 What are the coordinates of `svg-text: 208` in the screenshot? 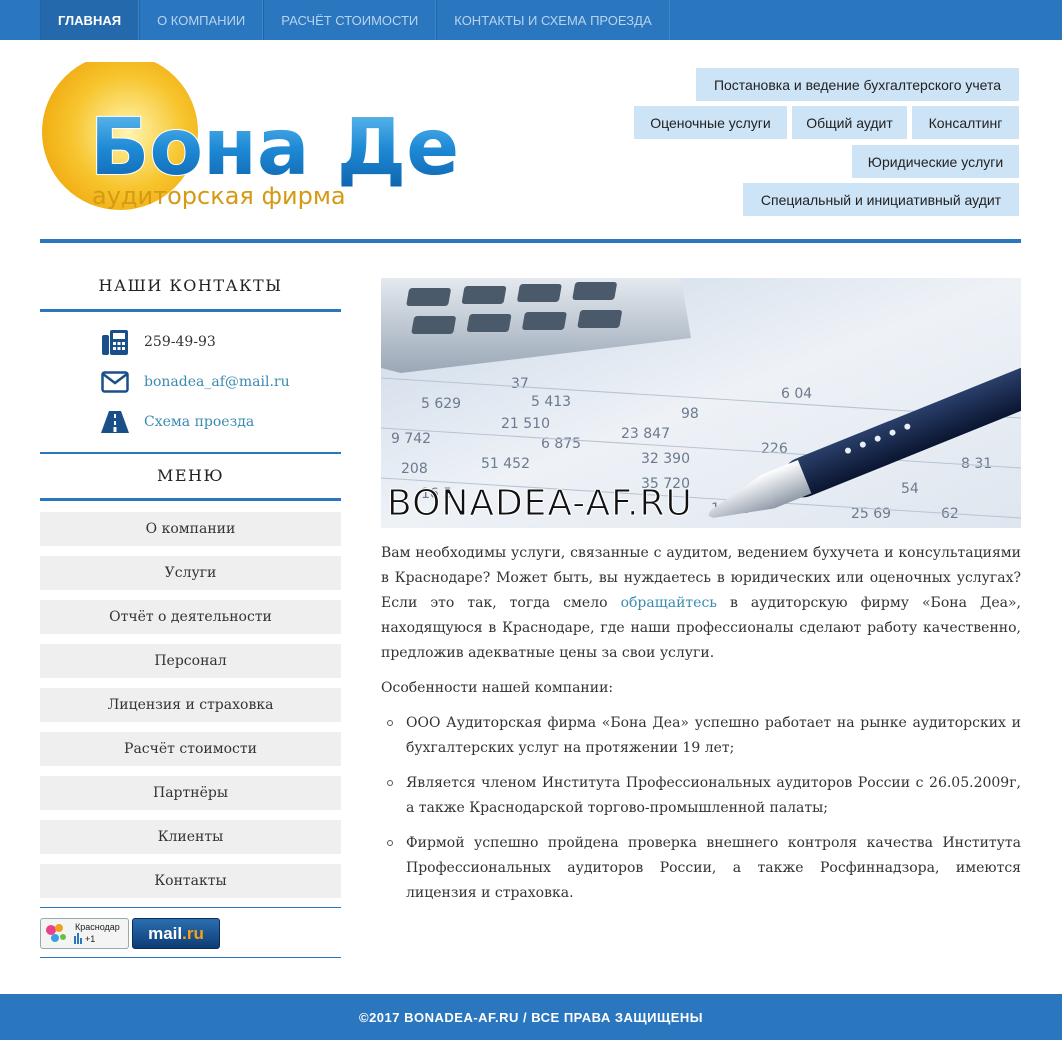 It's located at (414, 469).